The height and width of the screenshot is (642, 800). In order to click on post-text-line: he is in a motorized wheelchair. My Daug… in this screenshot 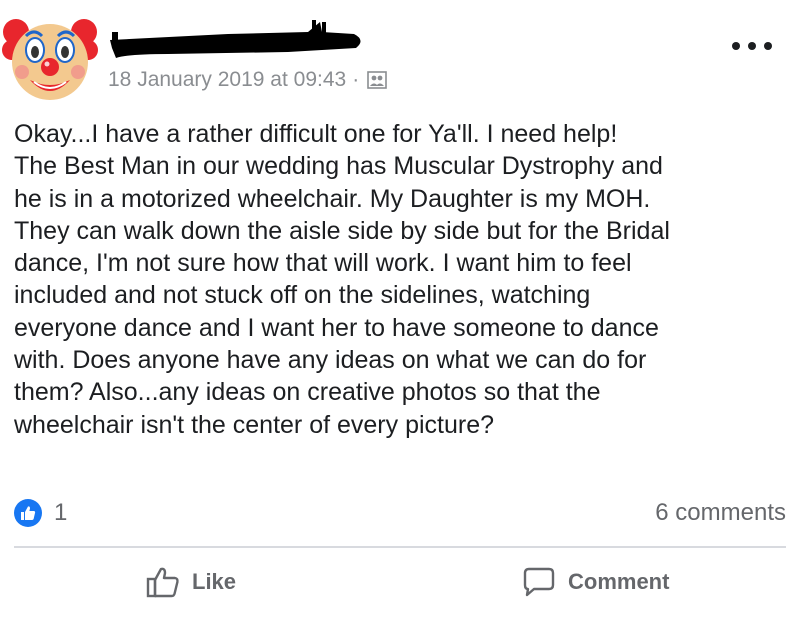, I will do `click(332, 198)`.